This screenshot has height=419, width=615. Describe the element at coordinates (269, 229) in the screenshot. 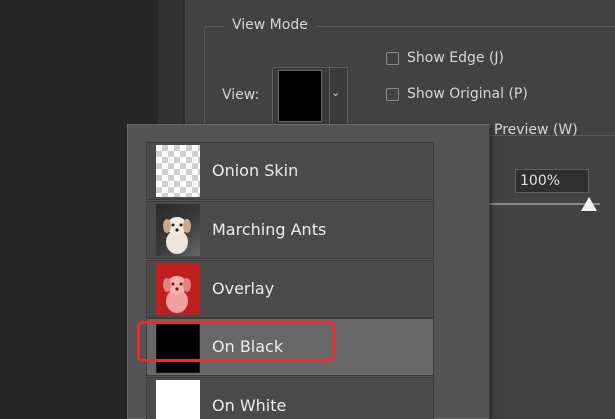

I see `menu-item-label: Marching Ants` at that location.